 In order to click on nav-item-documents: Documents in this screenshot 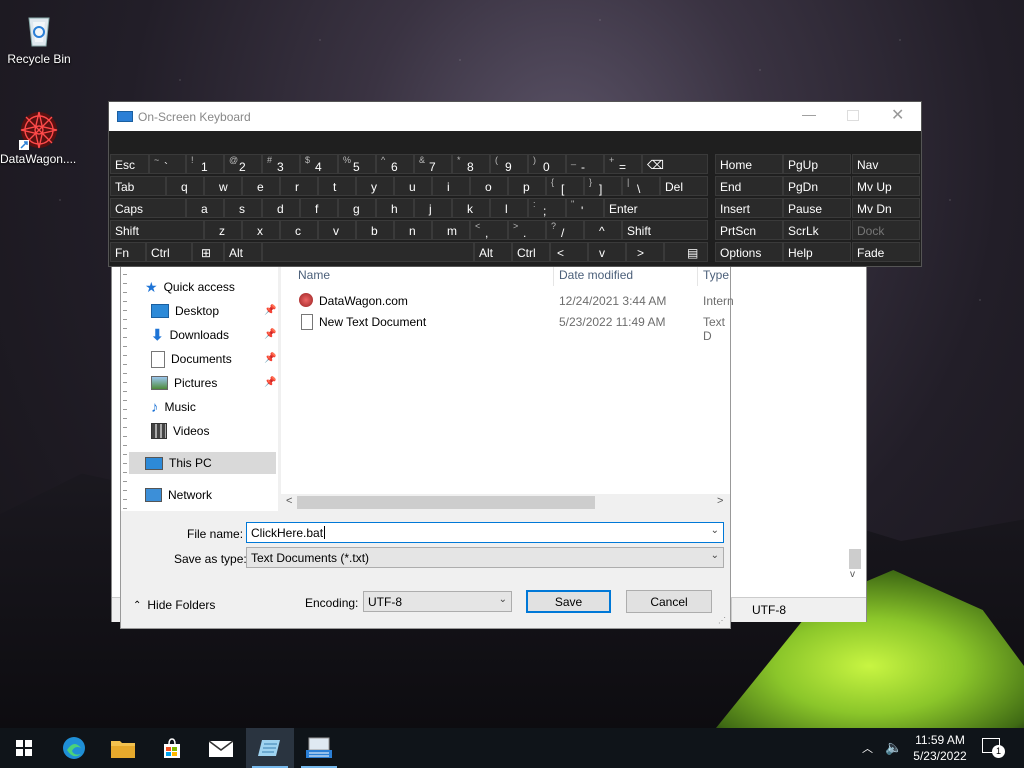, I will do `click(191, 359)`.